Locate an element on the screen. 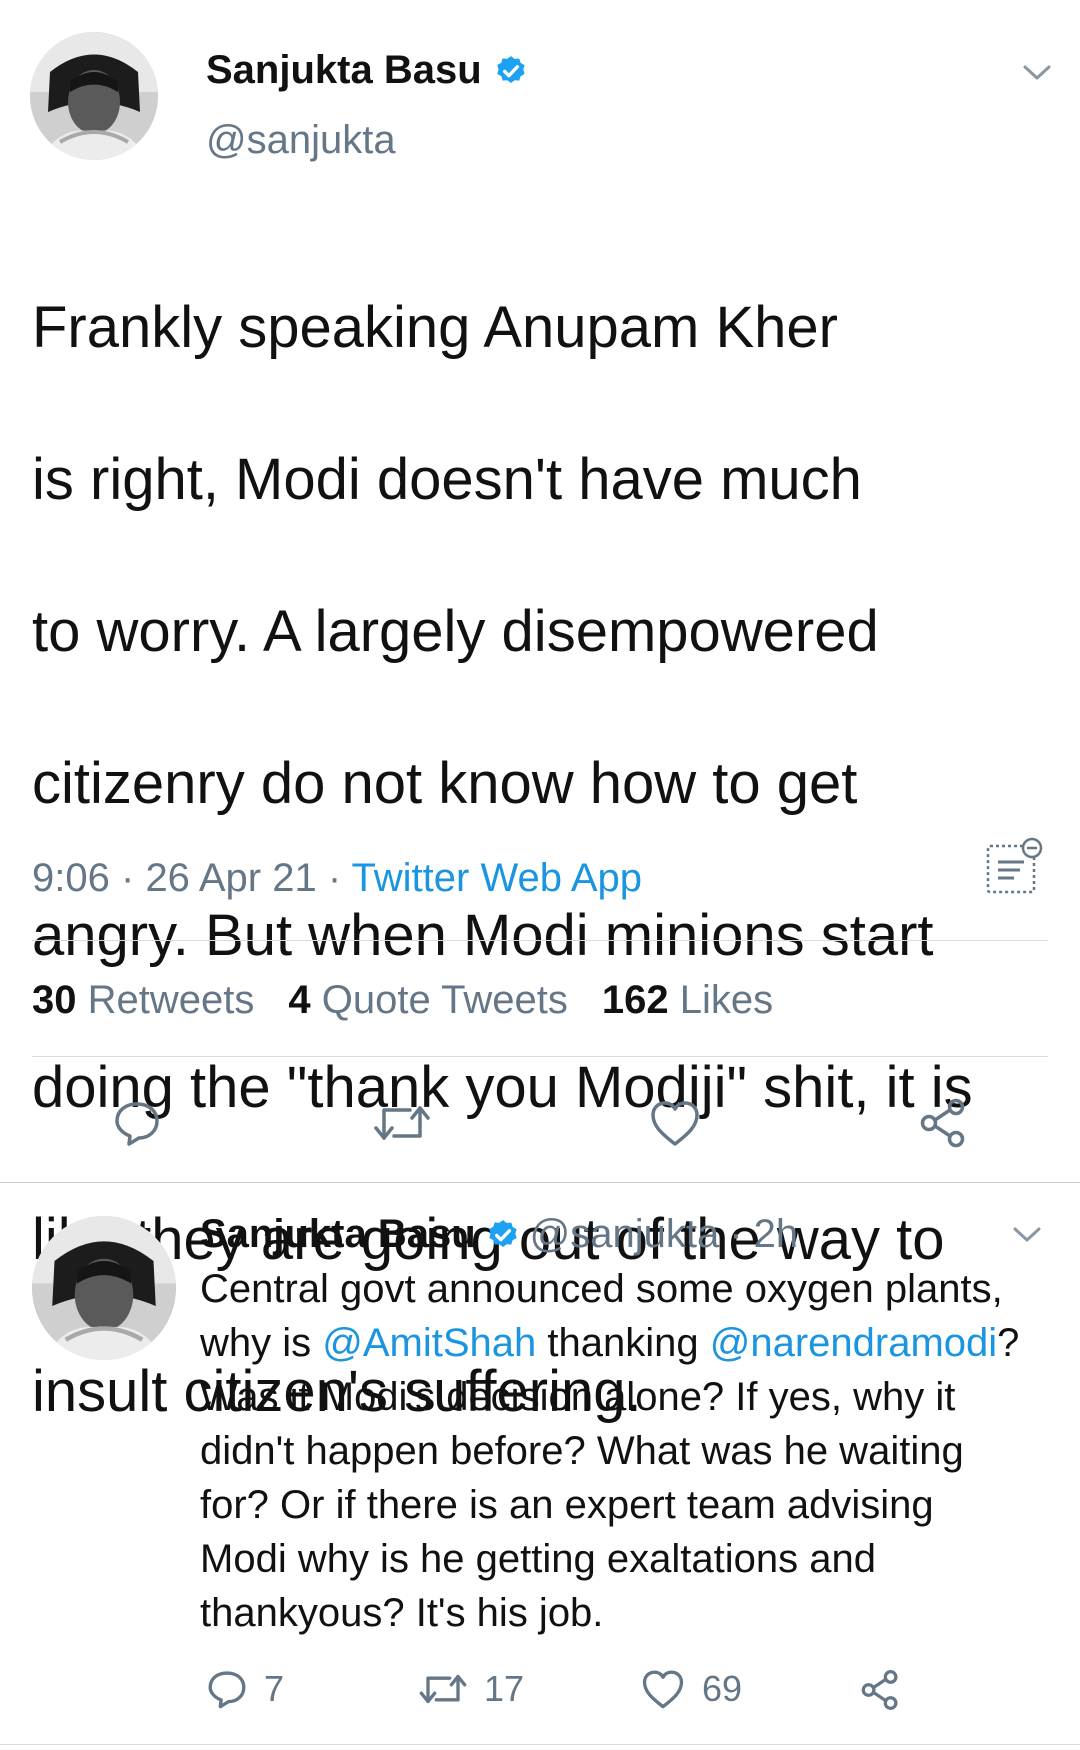  like-count: 69 is located at coordinates (722, 1688).